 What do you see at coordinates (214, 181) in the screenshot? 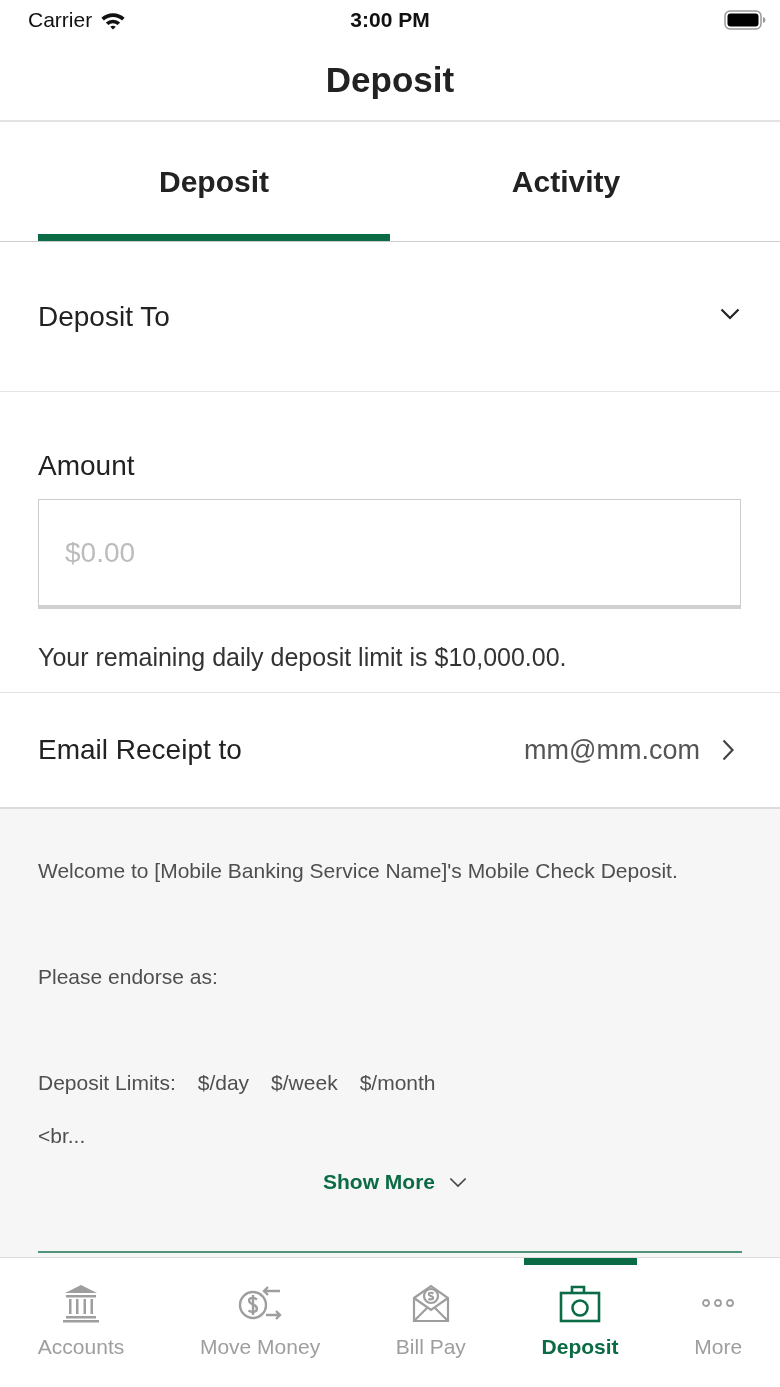
I see `segment-tab: Deposit` at bounding box center [214, 181].